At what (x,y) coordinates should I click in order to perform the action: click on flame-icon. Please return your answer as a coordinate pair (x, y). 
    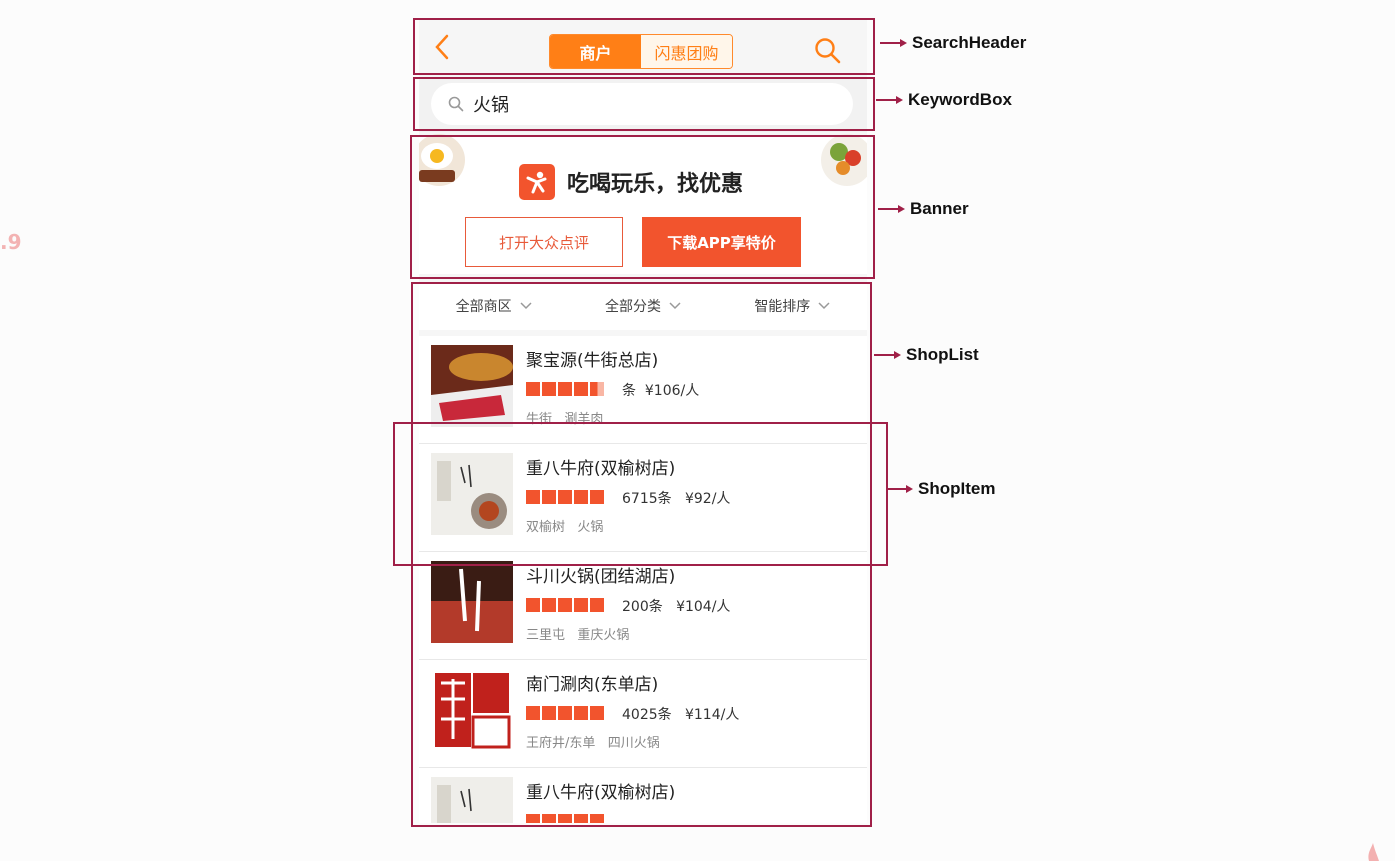
    Looking at the image, I should click on (1373, 852).